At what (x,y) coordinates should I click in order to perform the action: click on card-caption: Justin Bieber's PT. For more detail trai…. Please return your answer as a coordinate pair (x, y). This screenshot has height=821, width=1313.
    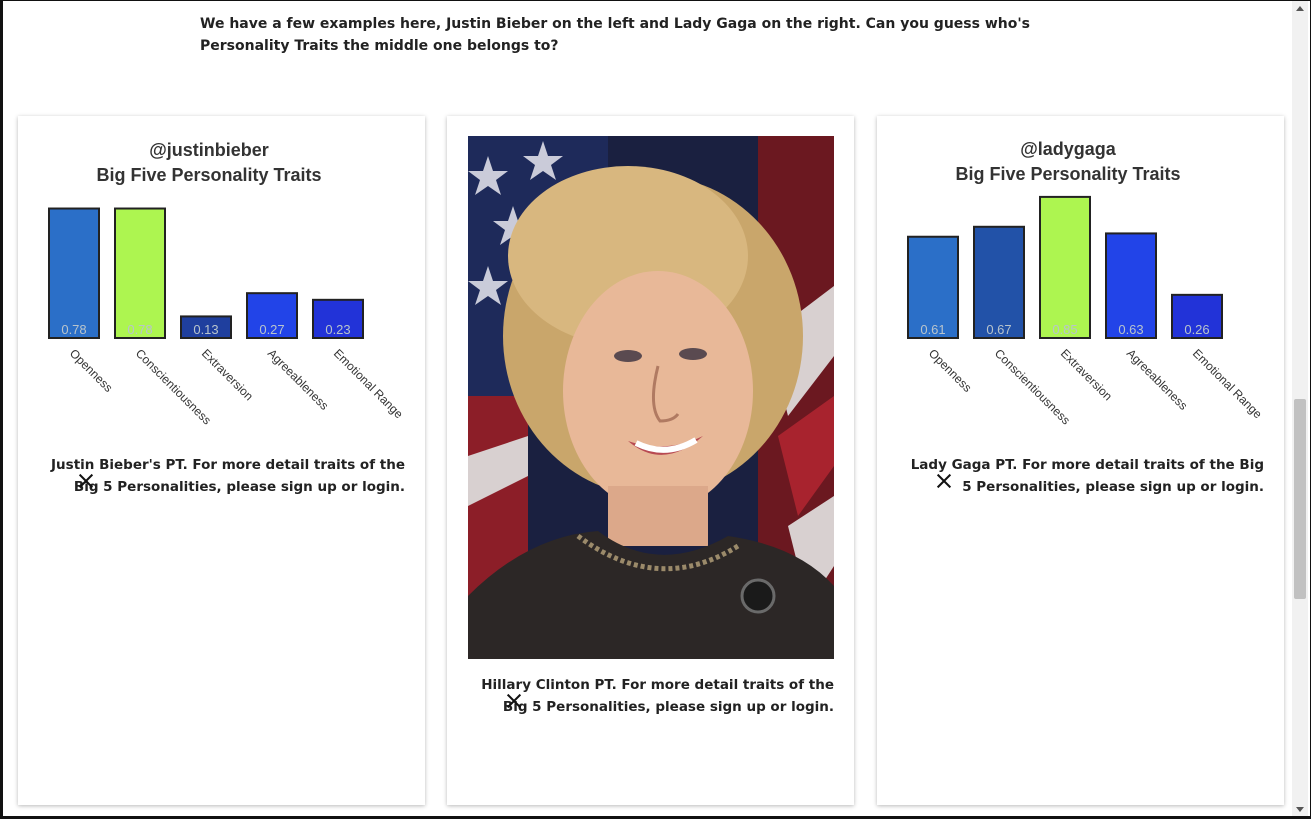
    Looking at the image, I should click on (228, 476).